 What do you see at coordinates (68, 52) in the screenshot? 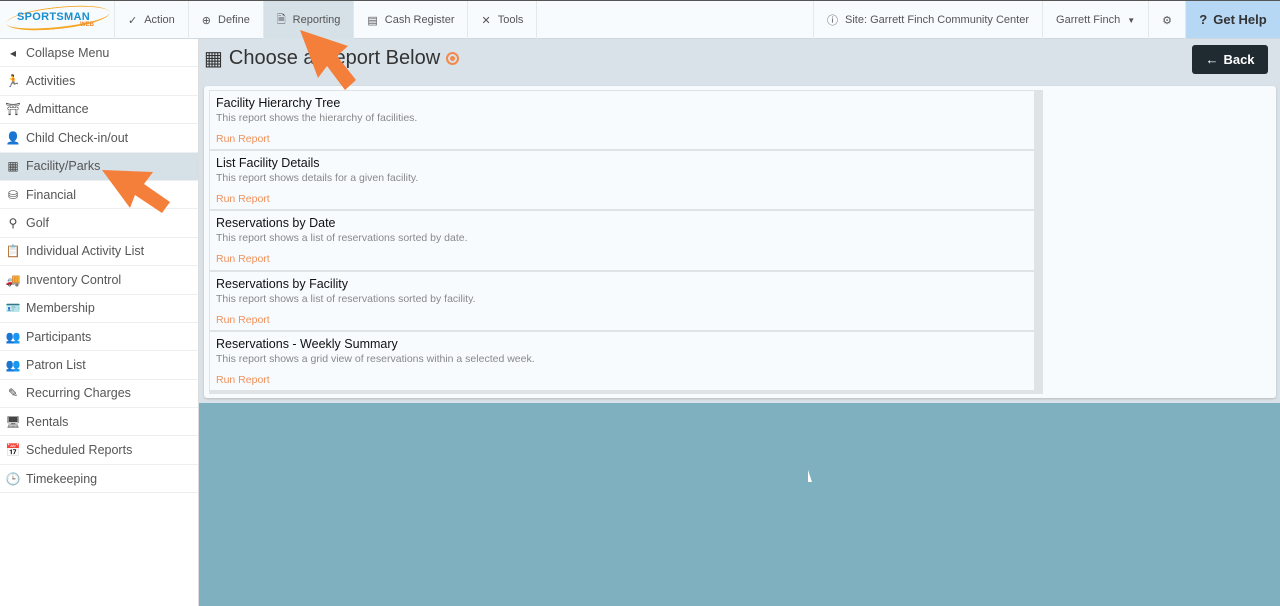
I see `sidebar-item-label: Collapse Menu` at bounding box center [68, 52].